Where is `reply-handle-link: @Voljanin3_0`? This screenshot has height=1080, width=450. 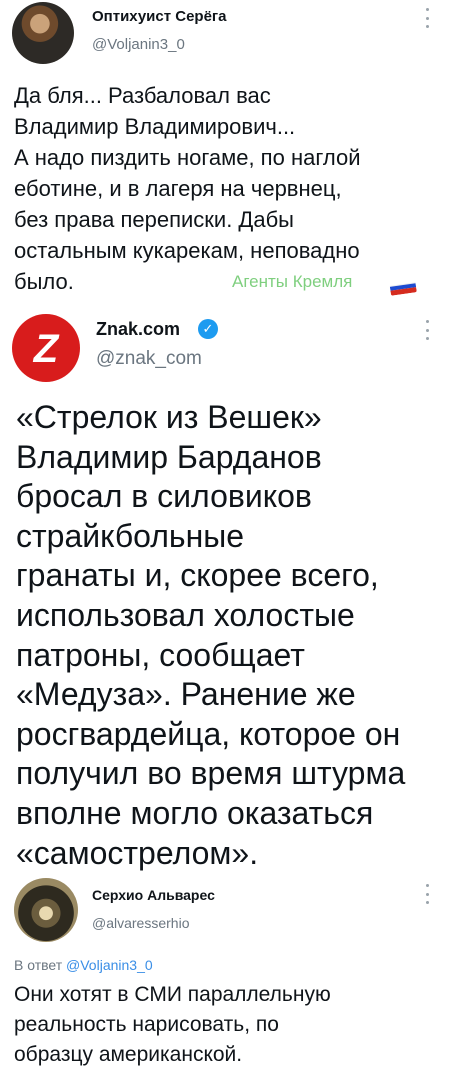
reply-handle-link: @Voljanin3_0 is located at coordinates (109, 965).